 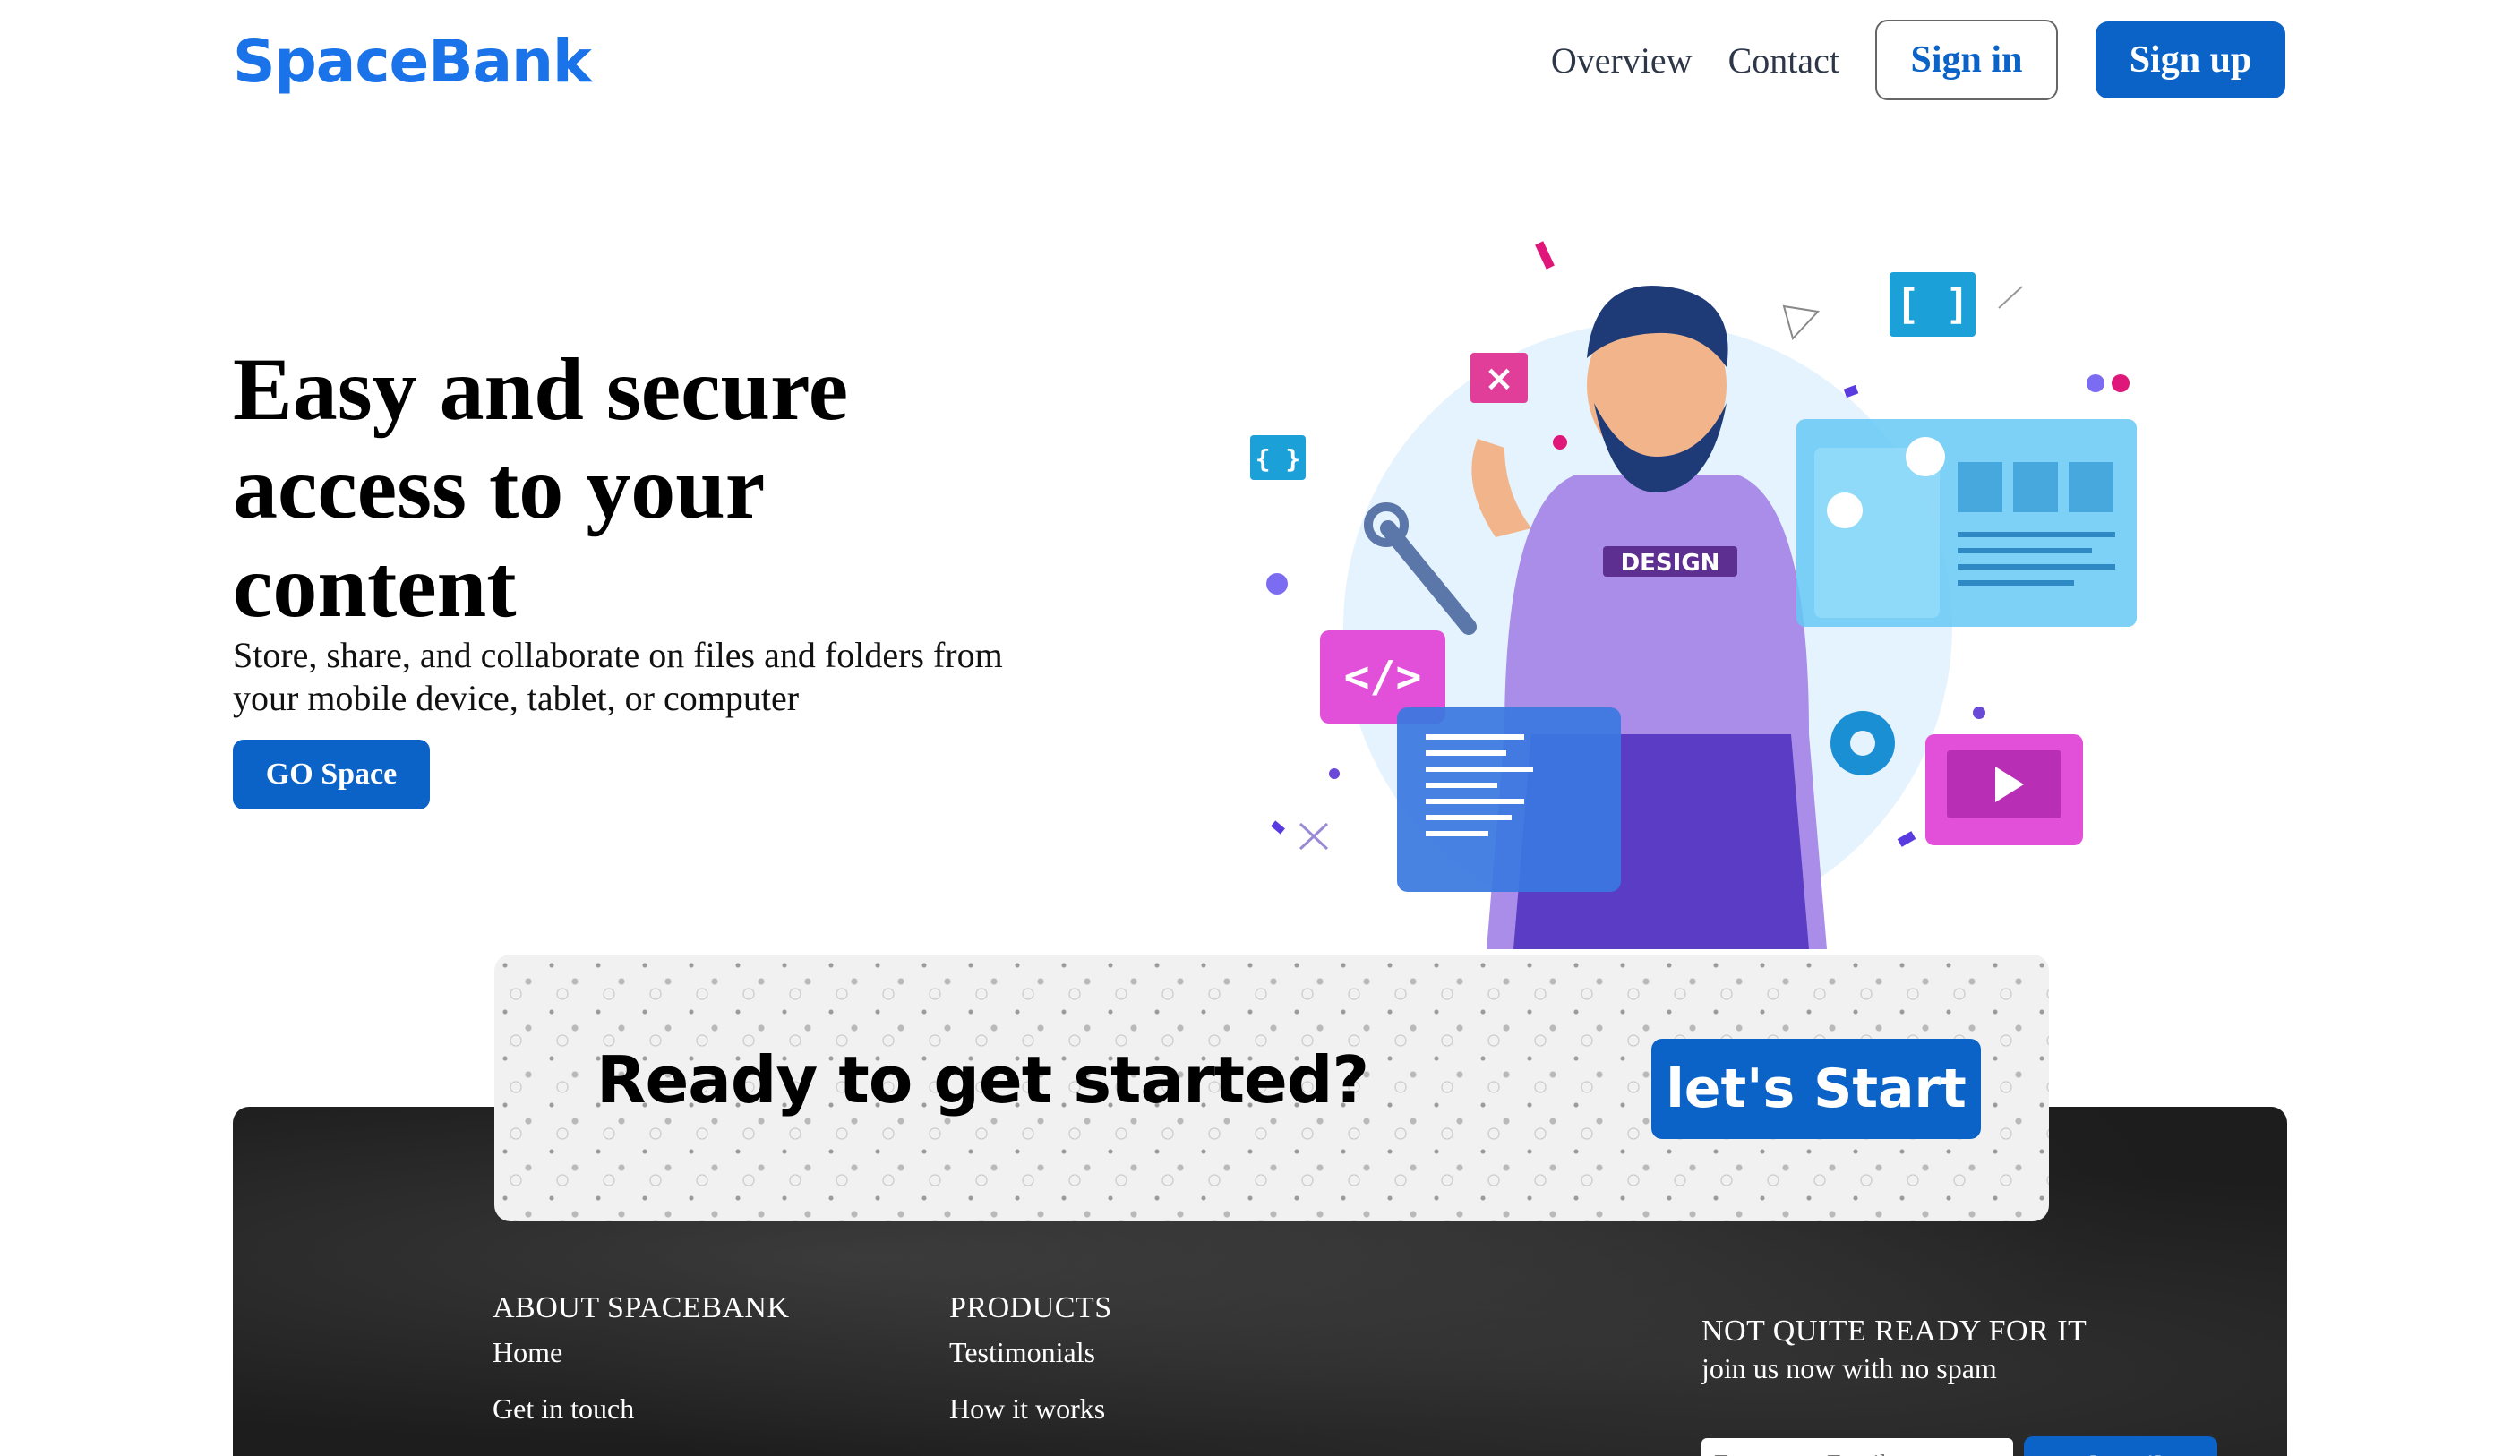 I want to click on svg-text: DESIGN, so click(x=1670, y=563).